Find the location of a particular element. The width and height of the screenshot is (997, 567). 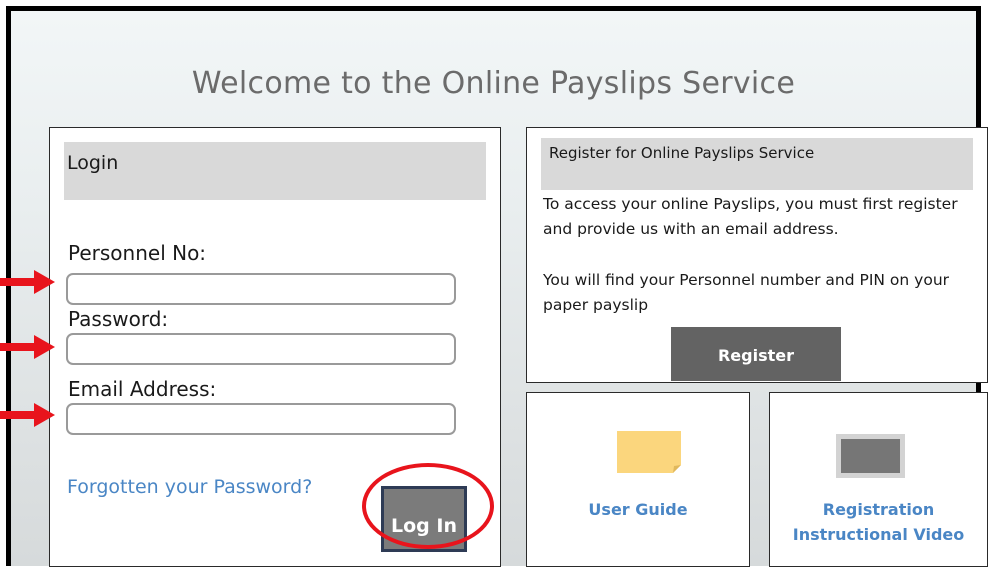

password-label: Password: is located at coordinates (118, 319).